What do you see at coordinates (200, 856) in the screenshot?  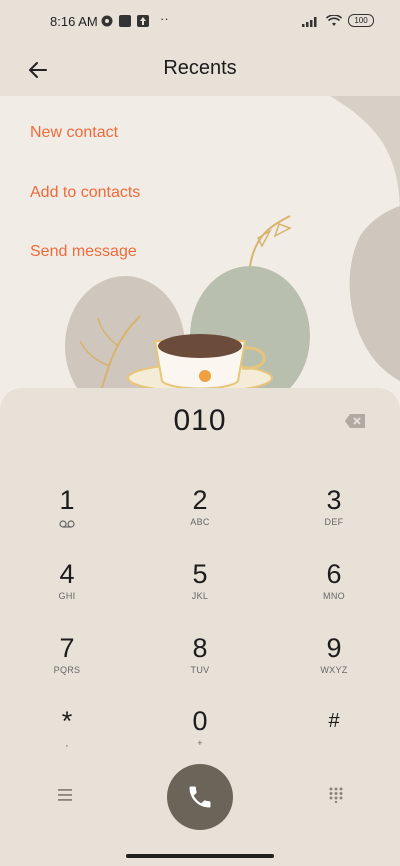 I see `home-indicator` at bounding box center [200, 856].